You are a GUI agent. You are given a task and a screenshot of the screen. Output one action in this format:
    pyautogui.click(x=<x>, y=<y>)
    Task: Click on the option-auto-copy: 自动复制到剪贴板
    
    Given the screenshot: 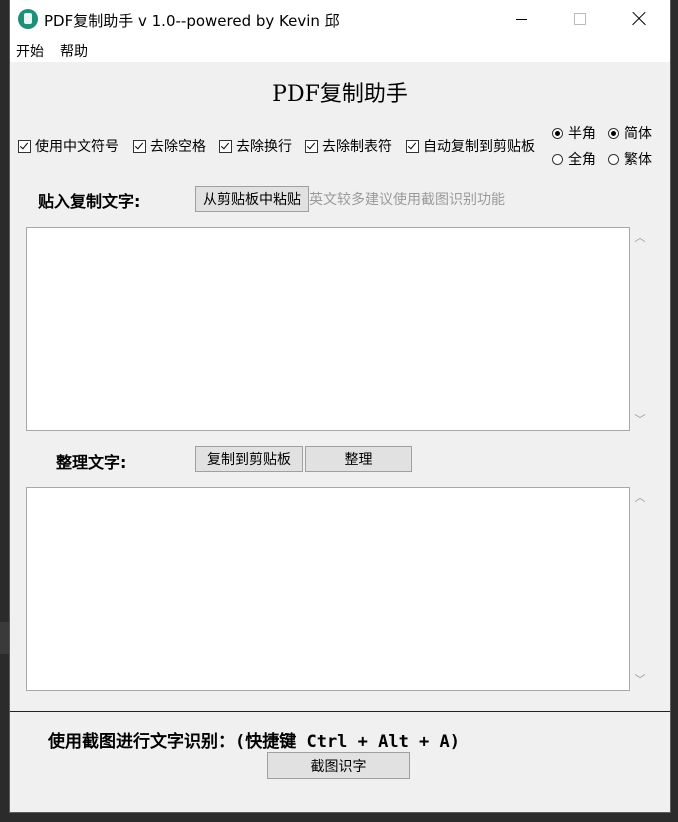 What is the action you would take?
    pyautogui.click(x=470, y=146)
    